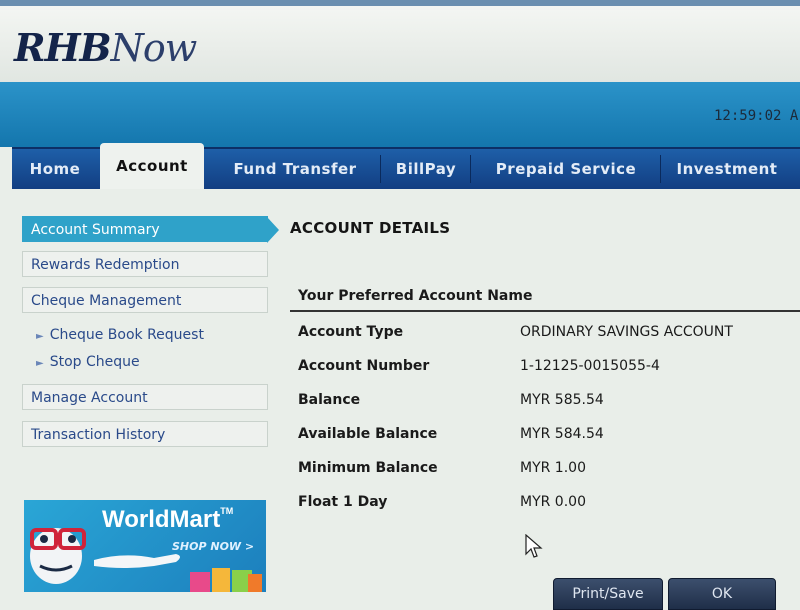 The image size is (800, 610). What do you see at coordinates (562, 400) in the screenshot?
I see `row-value: MYR 585.54` at bounding box center [562, 400].